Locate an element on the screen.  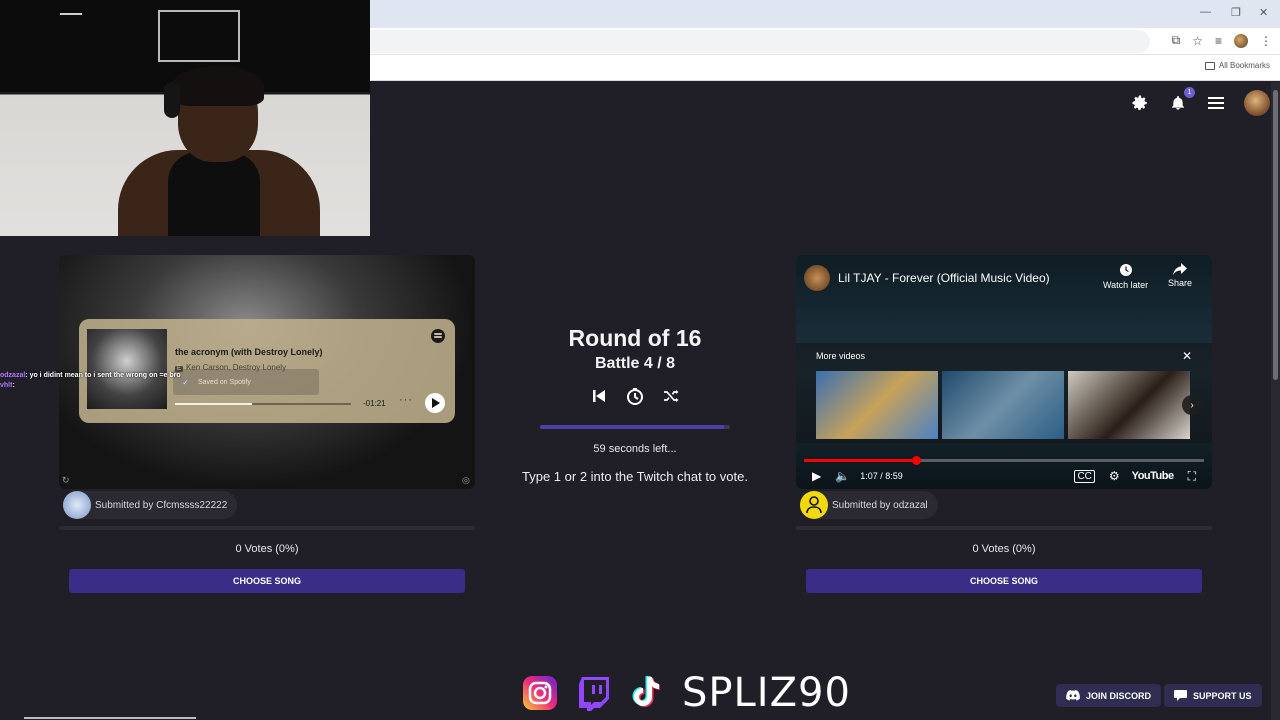
youtube-logo: YouTube is located at coordinates (1153, 476).